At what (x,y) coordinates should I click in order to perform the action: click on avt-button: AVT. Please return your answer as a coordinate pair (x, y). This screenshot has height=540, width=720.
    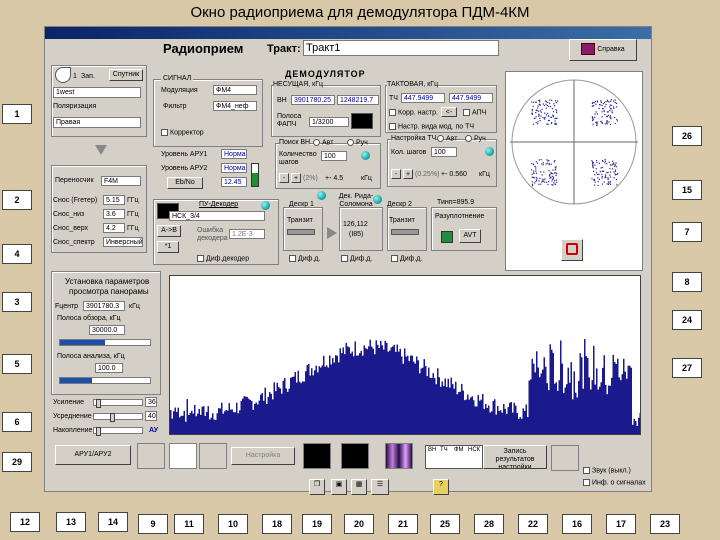
    Looking at the image, I should click on (470, 236).